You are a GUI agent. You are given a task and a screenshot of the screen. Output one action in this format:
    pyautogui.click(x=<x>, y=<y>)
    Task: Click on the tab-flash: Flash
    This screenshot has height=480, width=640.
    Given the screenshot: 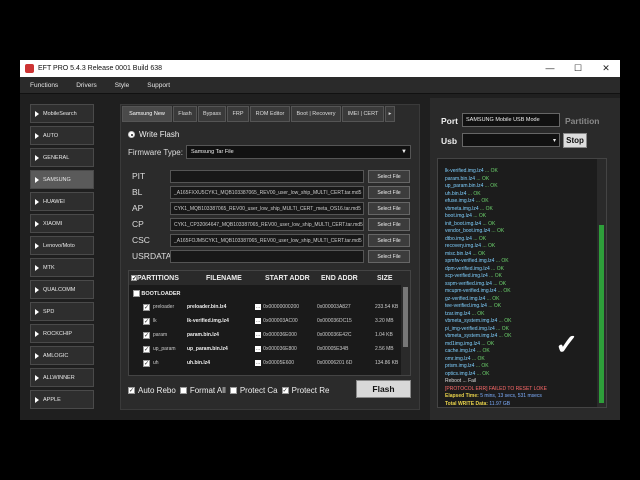 What is the action you would take?
    pyautogui.click(x=185, y=114)
    